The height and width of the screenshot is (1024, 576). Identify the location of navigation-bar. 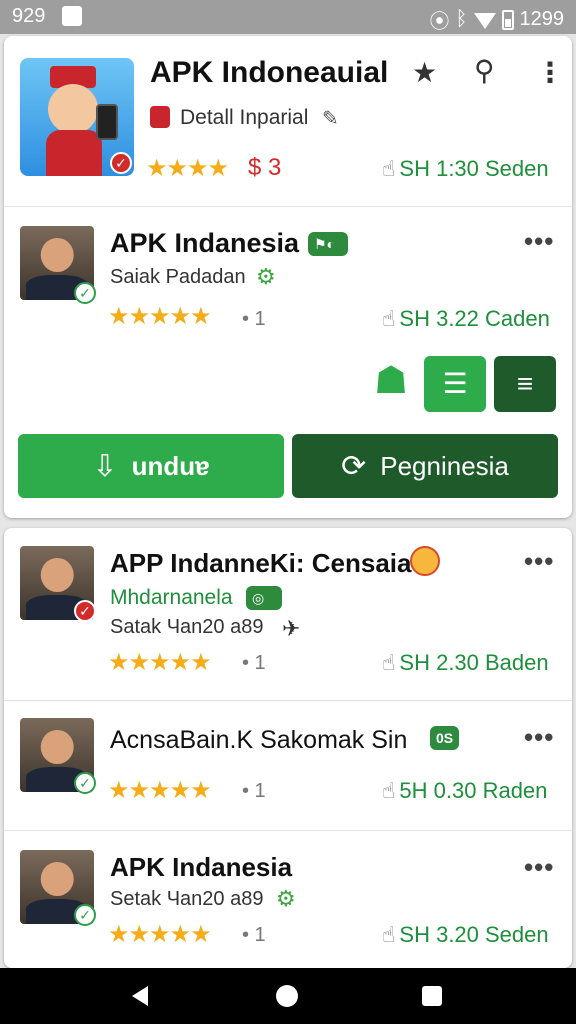
(288, 996).